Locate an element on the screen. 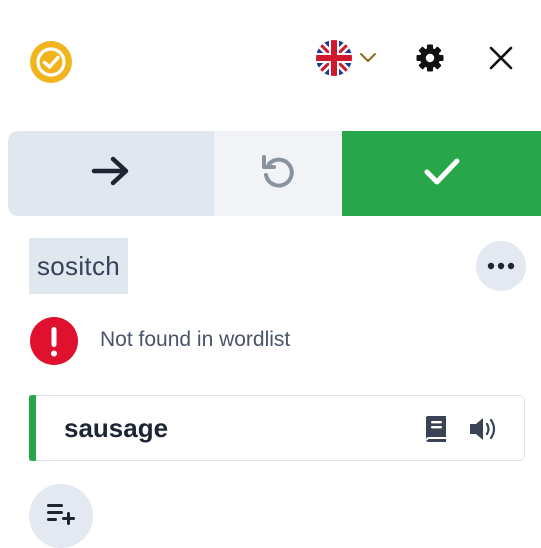 The image size is (541, 548). chevron-down-icon is located at coordinates (368, 60).